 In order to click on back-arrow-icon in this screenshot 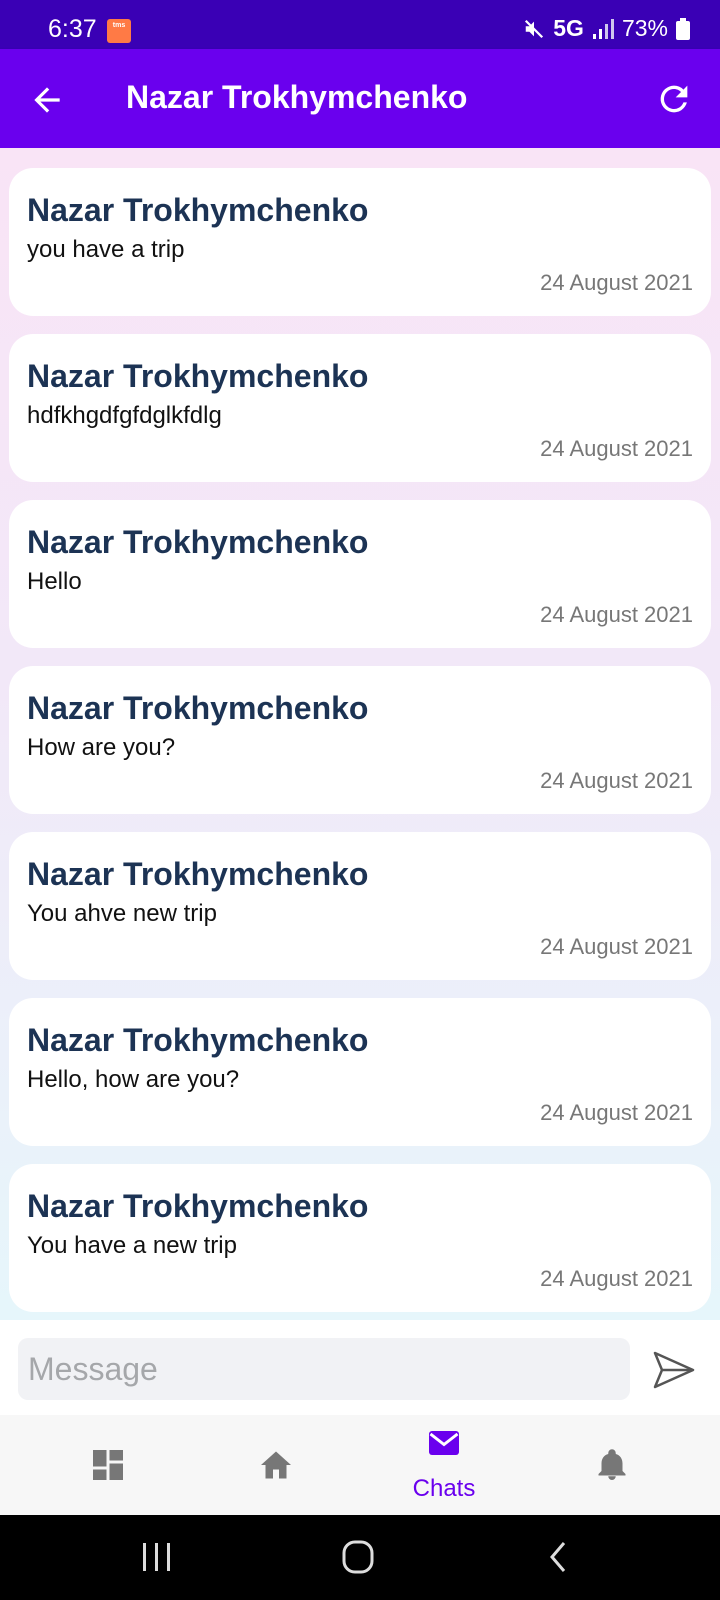, I will do `click(47, 100)`.